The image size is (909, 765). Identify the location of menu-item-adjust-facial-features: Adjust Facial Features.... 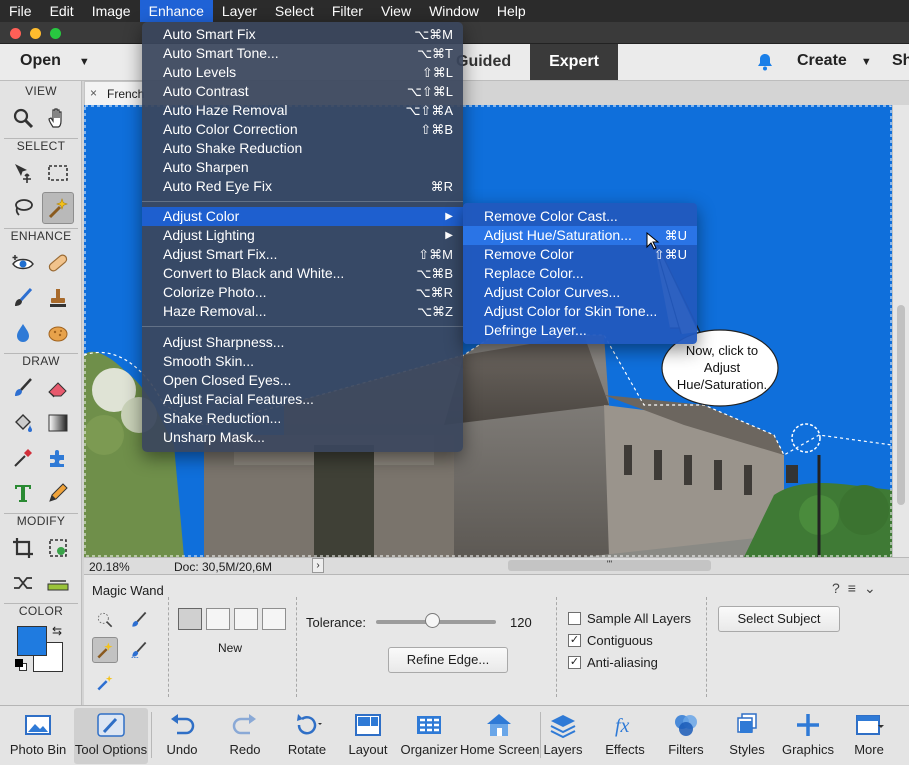
(302, 399).